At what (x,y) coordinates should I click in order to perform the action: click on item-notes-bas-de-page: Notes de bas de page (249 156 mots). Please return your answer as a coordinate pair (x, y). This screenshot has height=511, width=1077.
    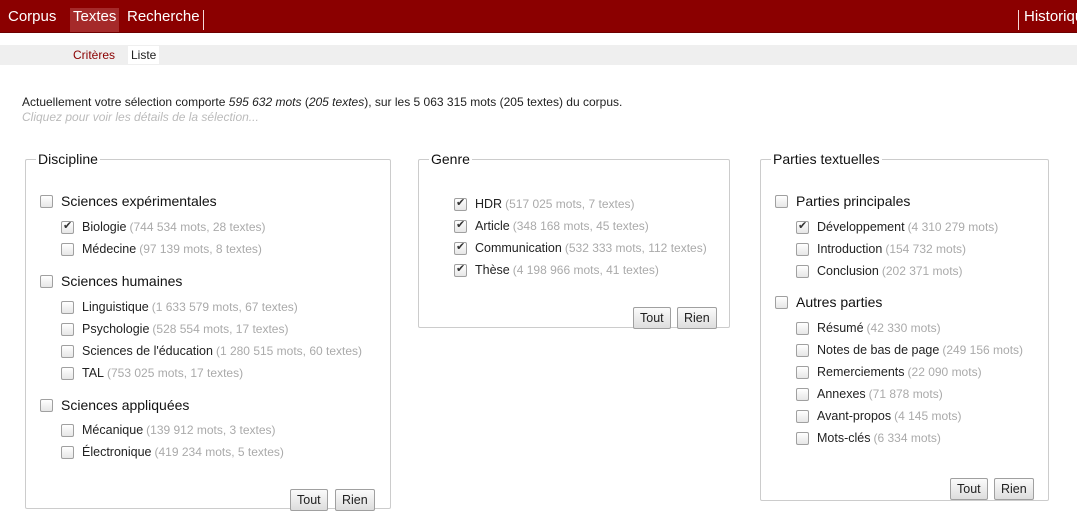
    Looking at the image, I should click on (909, 350).